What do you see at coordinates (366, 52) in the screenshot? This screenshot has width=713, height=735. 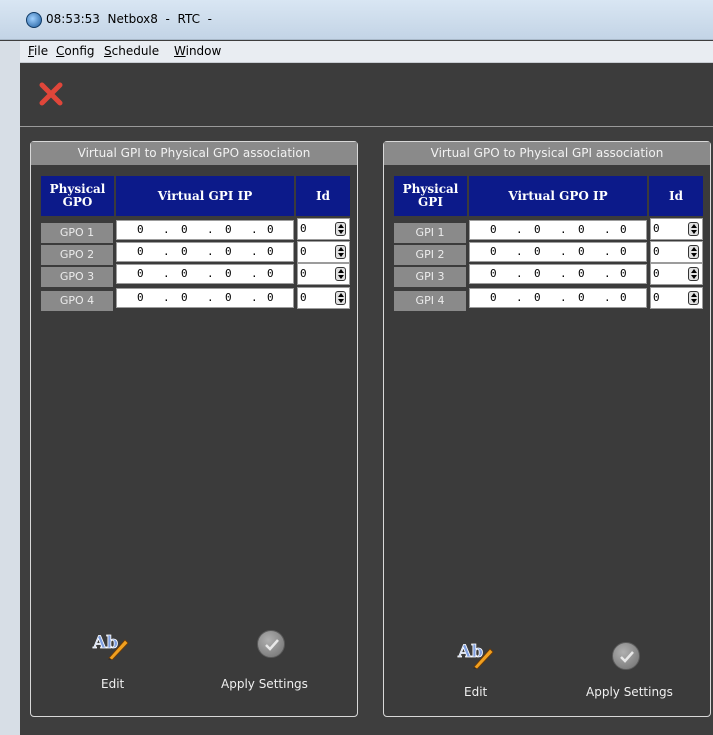 I see `menu-bar: File Config Schedule Window` at bounding box center [366, 52].